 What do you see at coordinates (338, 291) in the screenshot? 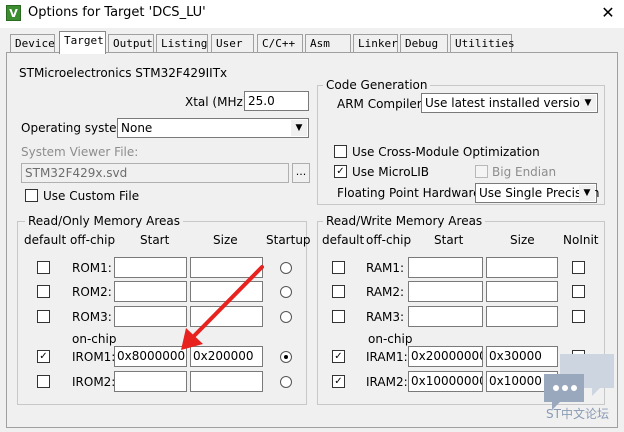
I see `ram2-default-checkbox` at bounding box center [338, 291].